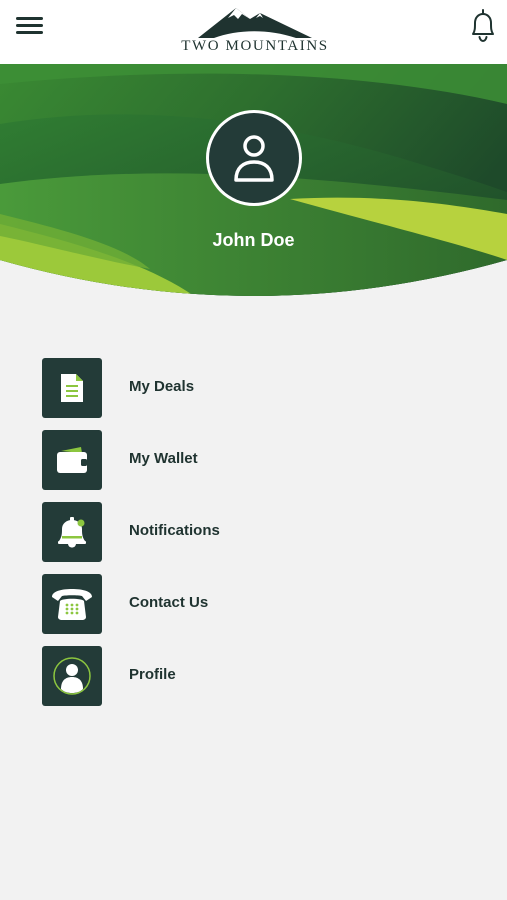 The height and width of the screenshot is (900, 507). I want to click on menu-item-my-wallet: My Wallet, so click(252, 460).